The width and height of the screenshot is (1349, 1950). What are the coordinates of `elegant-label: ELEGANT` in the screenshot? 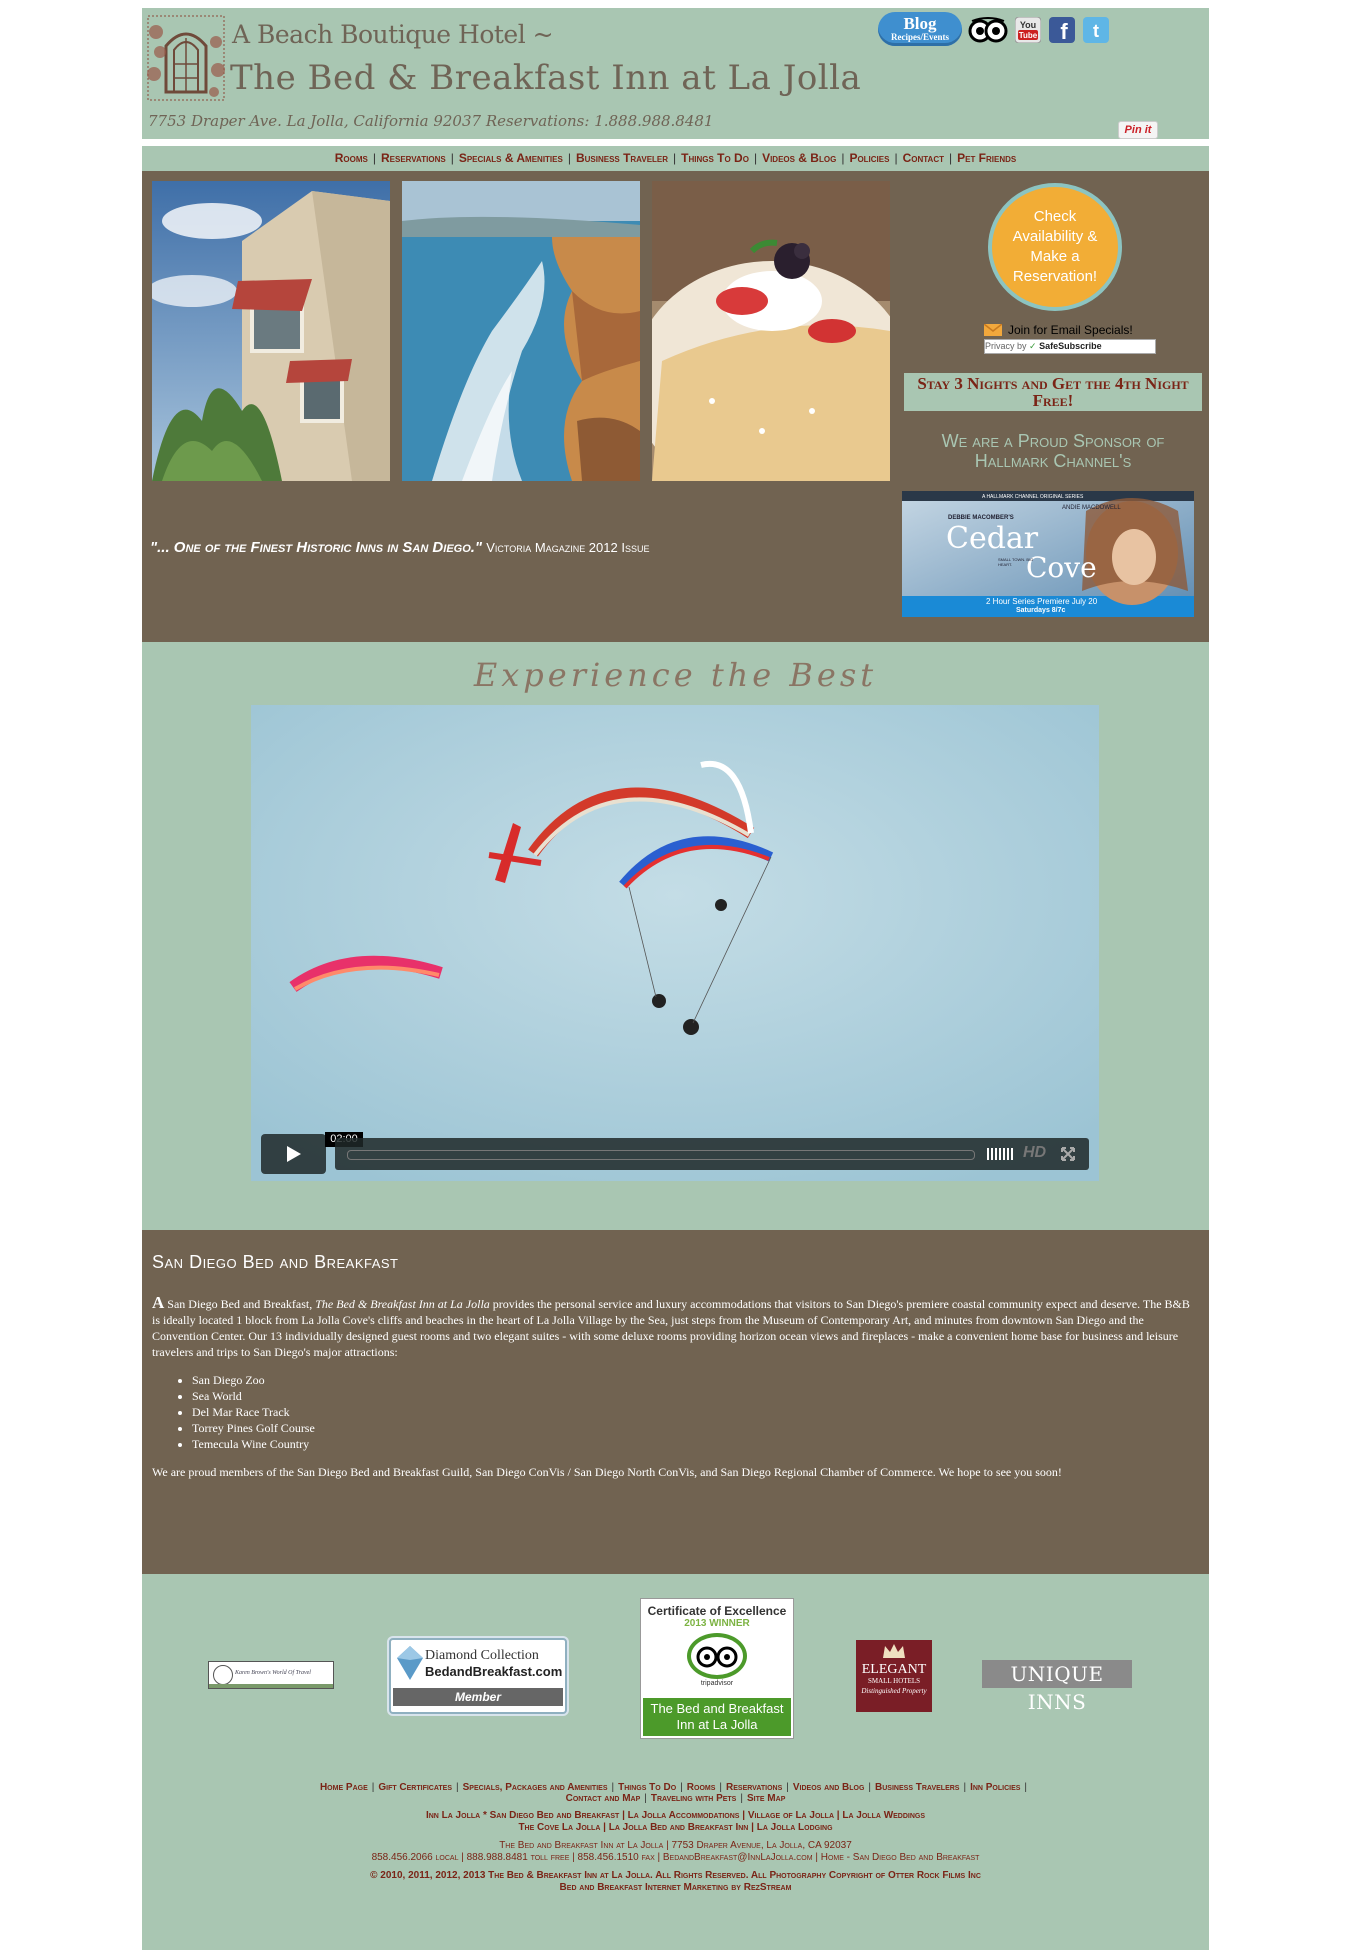 It's located at (894, 1669).